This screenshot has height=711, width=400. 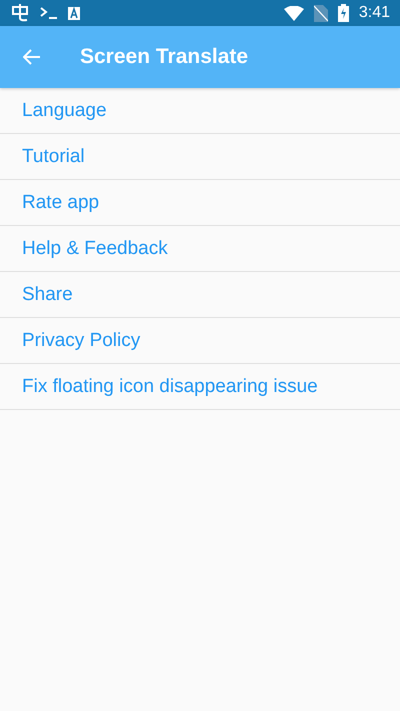 What do you see at coordinates (321, 13) in the screenshot?
I see `no-sim-icon` at bounding box center [321, 13].